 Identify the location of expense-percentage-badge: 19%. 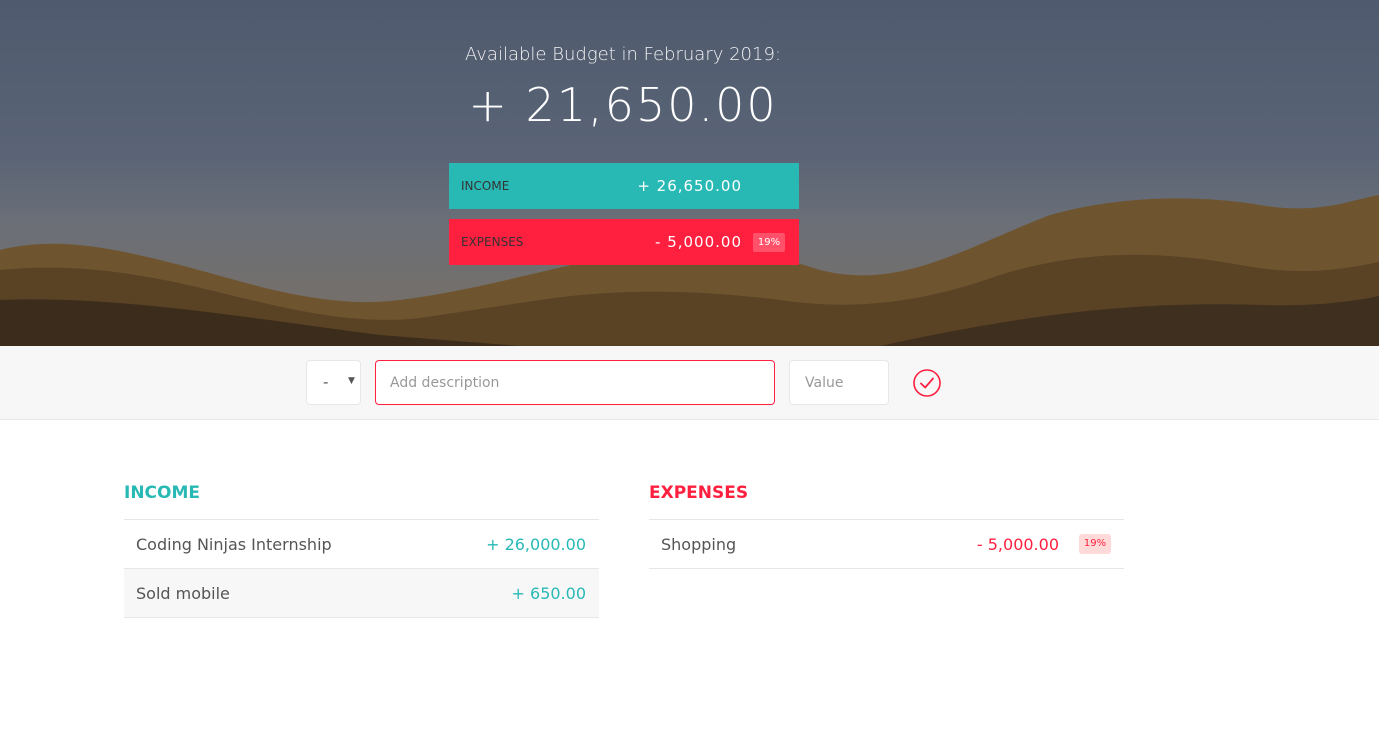
(1095, 544).